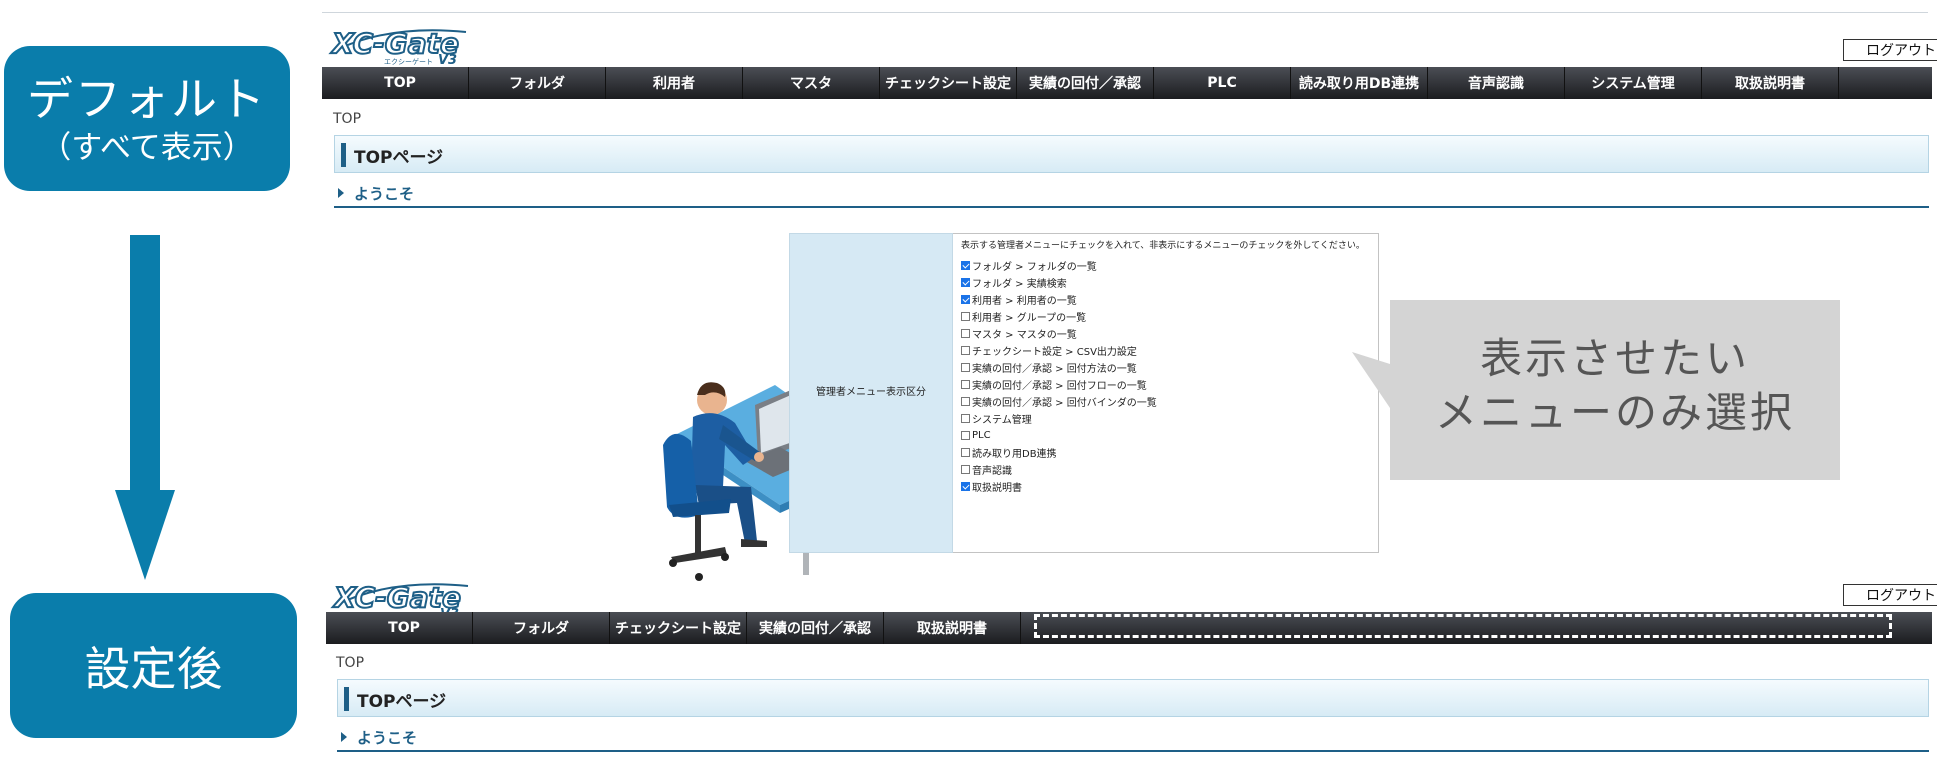 Image resolution: width=1937 pixels, height=760 pixels. I want to click on menu-option-checkbox: マスタ > マスタの一覧, so click(1019, 333).